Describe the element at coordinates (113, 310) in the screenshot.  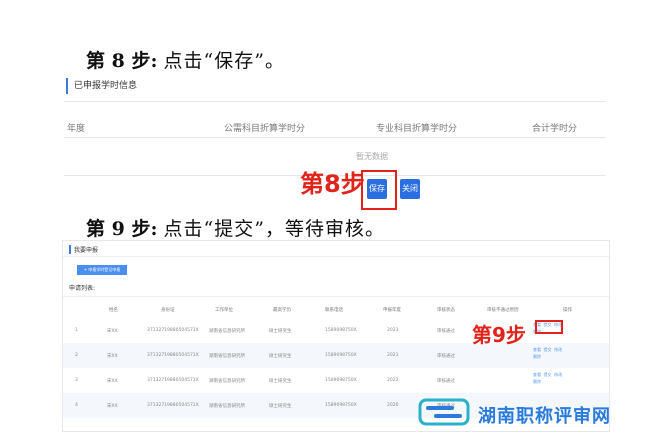
I see `col-name: 姓名` at that location.